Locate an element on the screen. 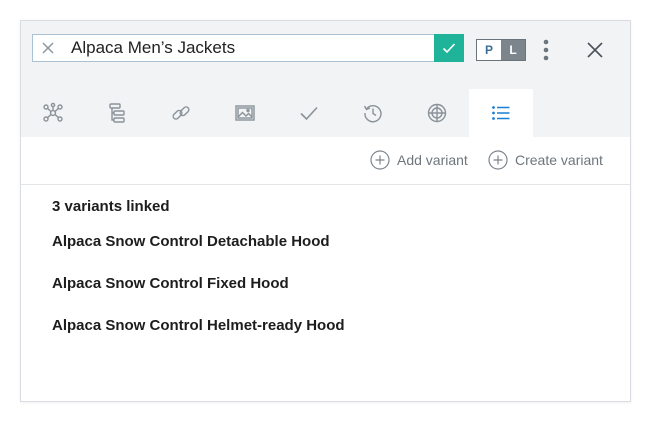 The width and height of the screenshot is (650, 422). more-options-icon is located at coordinates (546, 50).